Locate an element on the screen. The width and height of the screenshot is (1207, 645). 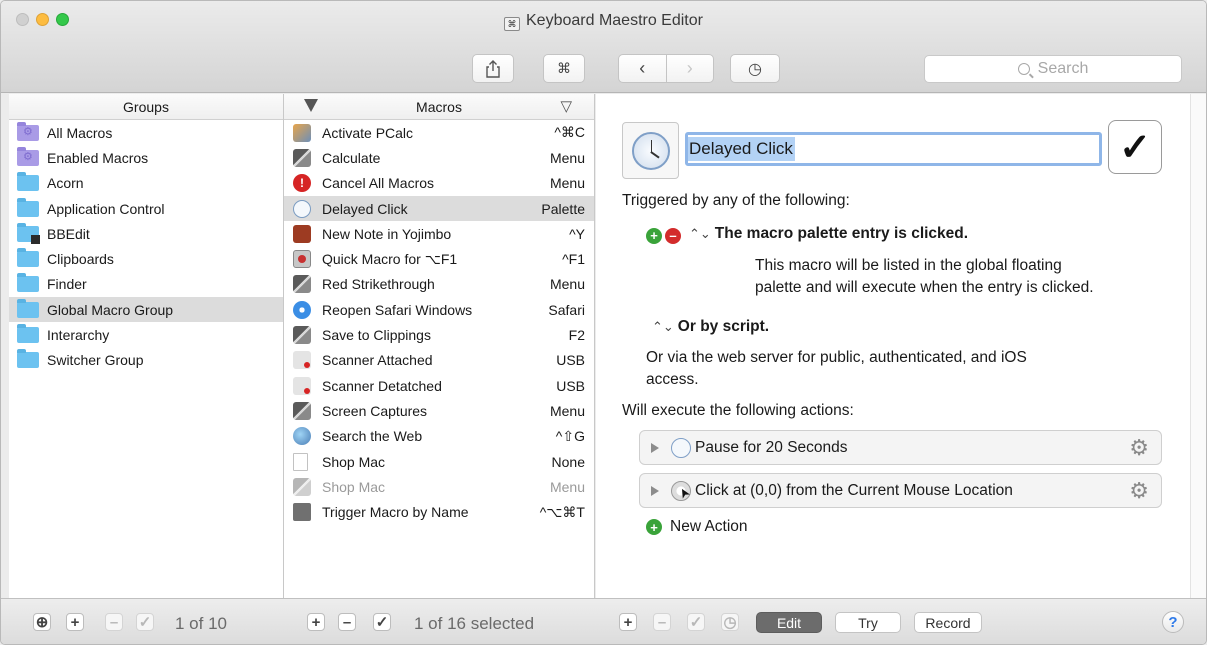
macro-item: Shop Mac Menu is located at coordinates (439, 486).